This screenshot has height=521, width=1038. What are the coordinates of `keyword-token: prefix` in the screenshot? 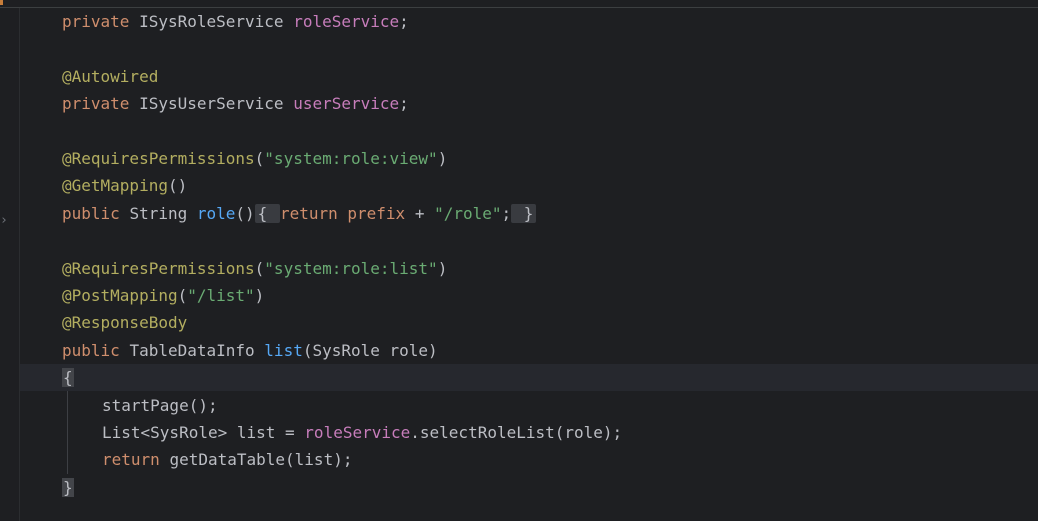 It's located at (381, 213).